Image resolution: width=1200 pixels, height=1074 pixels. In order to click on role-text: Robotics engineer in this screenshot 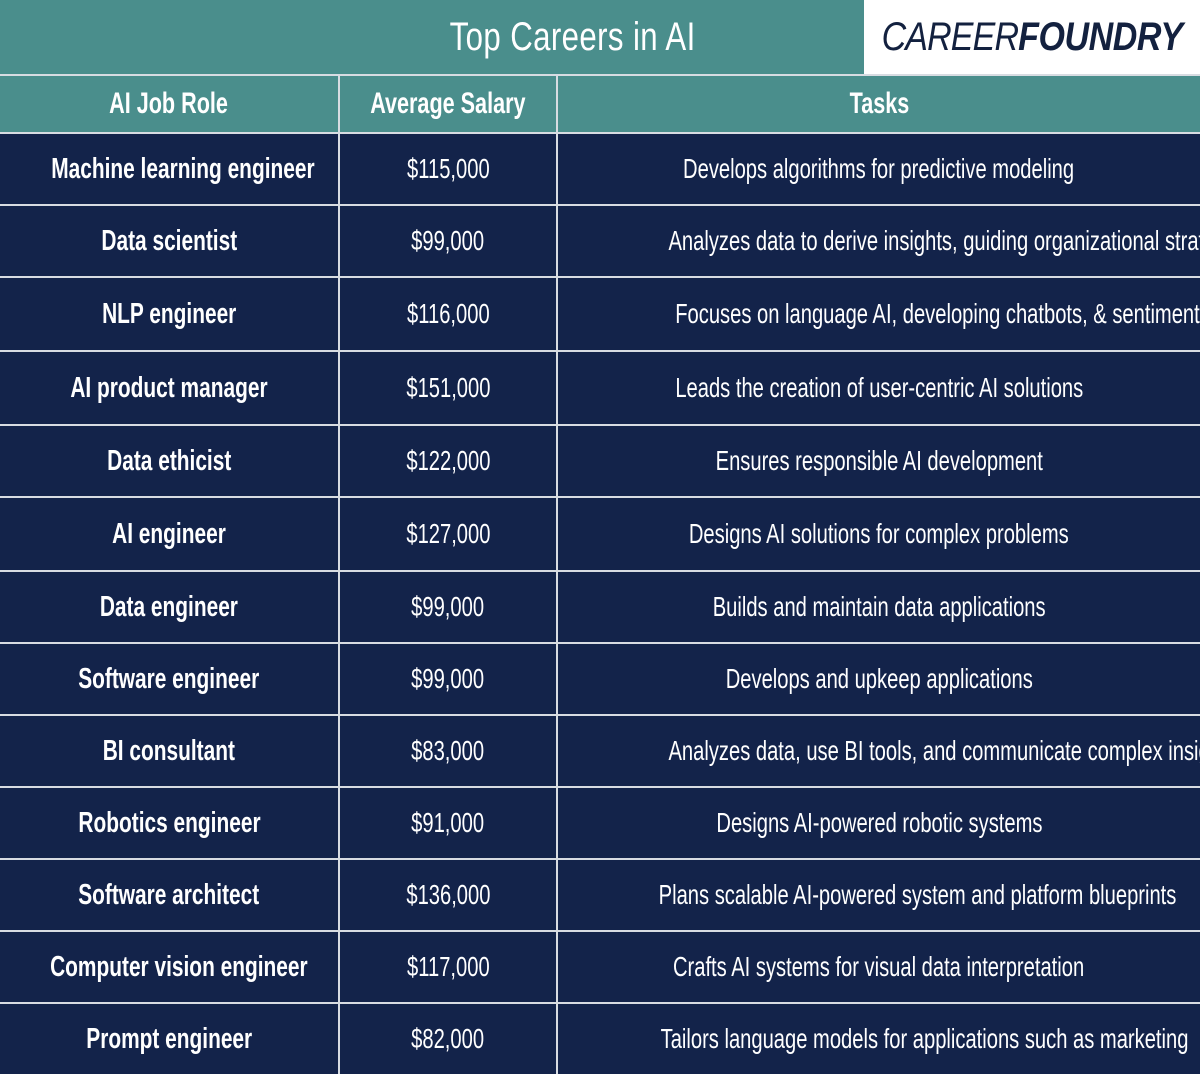, I will do `click(169, 822)`.